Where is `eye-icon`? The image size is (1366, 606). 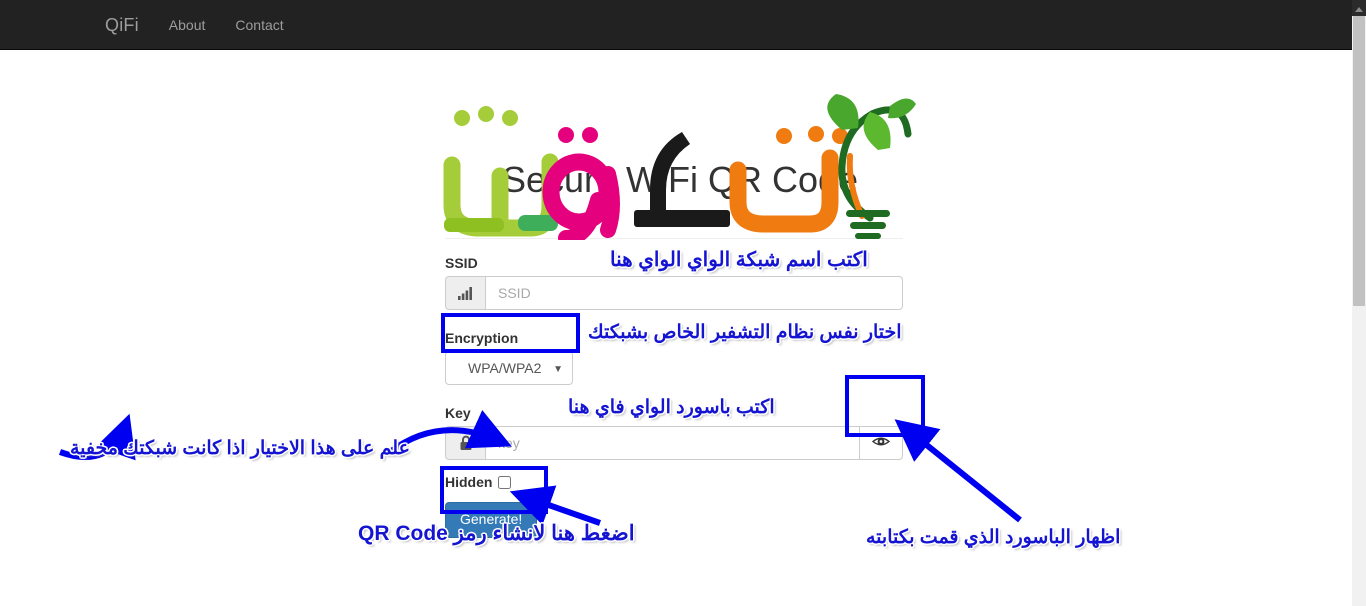 eye-icon is located at coordinates (881, 443).